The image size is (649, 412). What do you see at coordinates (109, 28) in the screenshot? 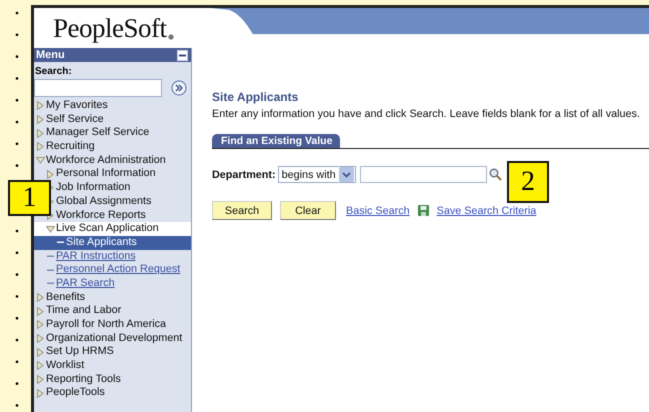
I see `peoplesoft-logo: PeopleSoft` at bounding box center [109, 28].